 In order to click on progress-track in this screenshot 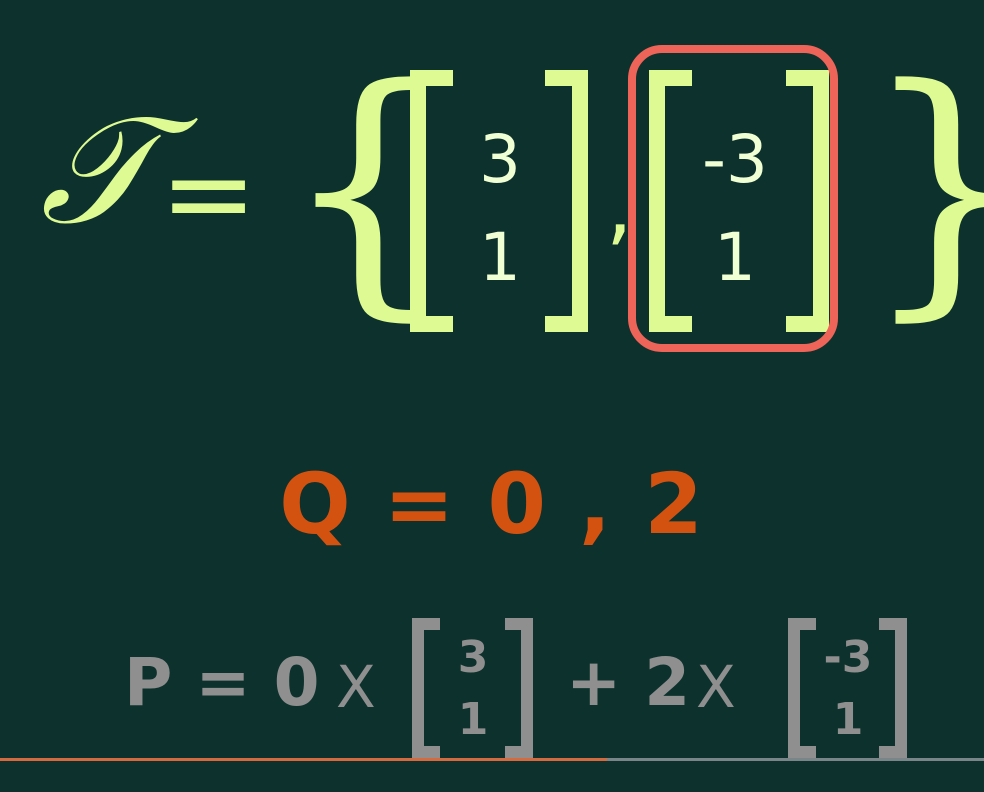, I will do `click(492, 759)`.